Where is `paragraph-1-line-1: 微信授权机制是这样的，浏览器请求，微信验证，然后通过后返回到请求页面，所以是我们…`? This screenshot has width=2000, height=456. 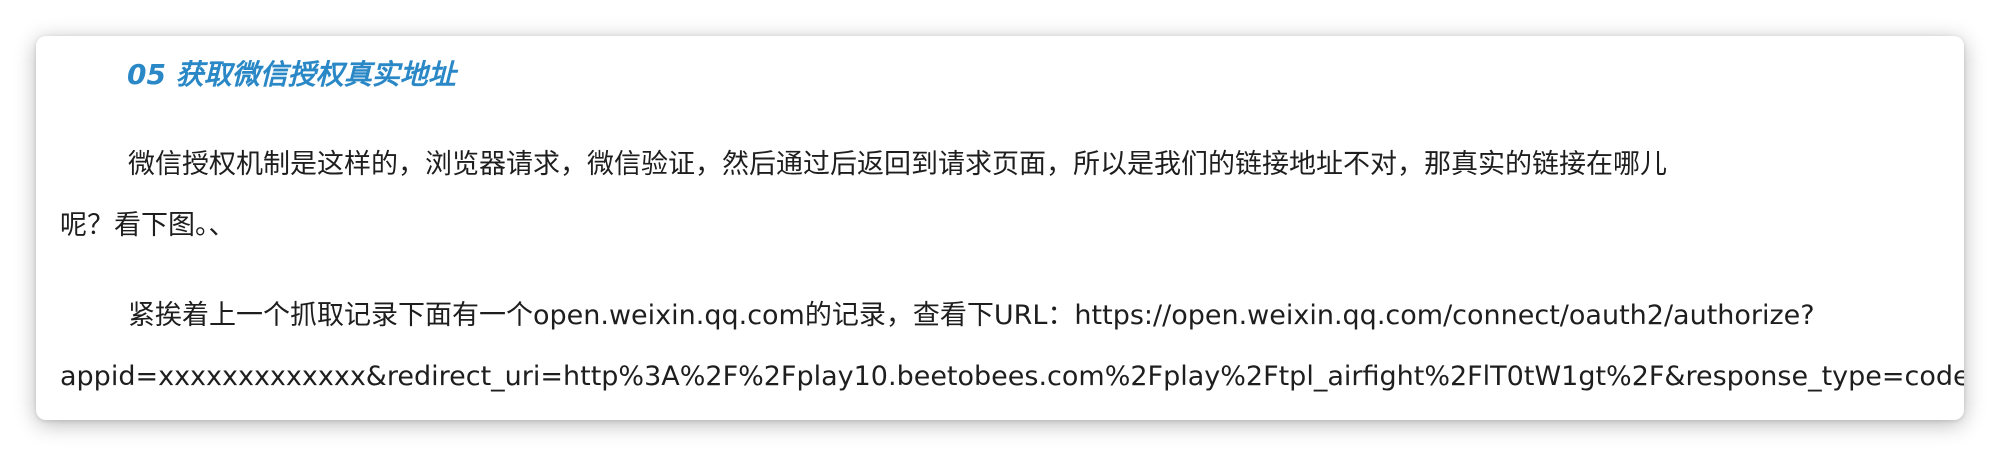
paragraph-1-line-1: 微信授权机制是这样的，浏览器请求，微信验证，然后通过后返回到请求页面，所以是我们… is located at coordinates (897, 164).